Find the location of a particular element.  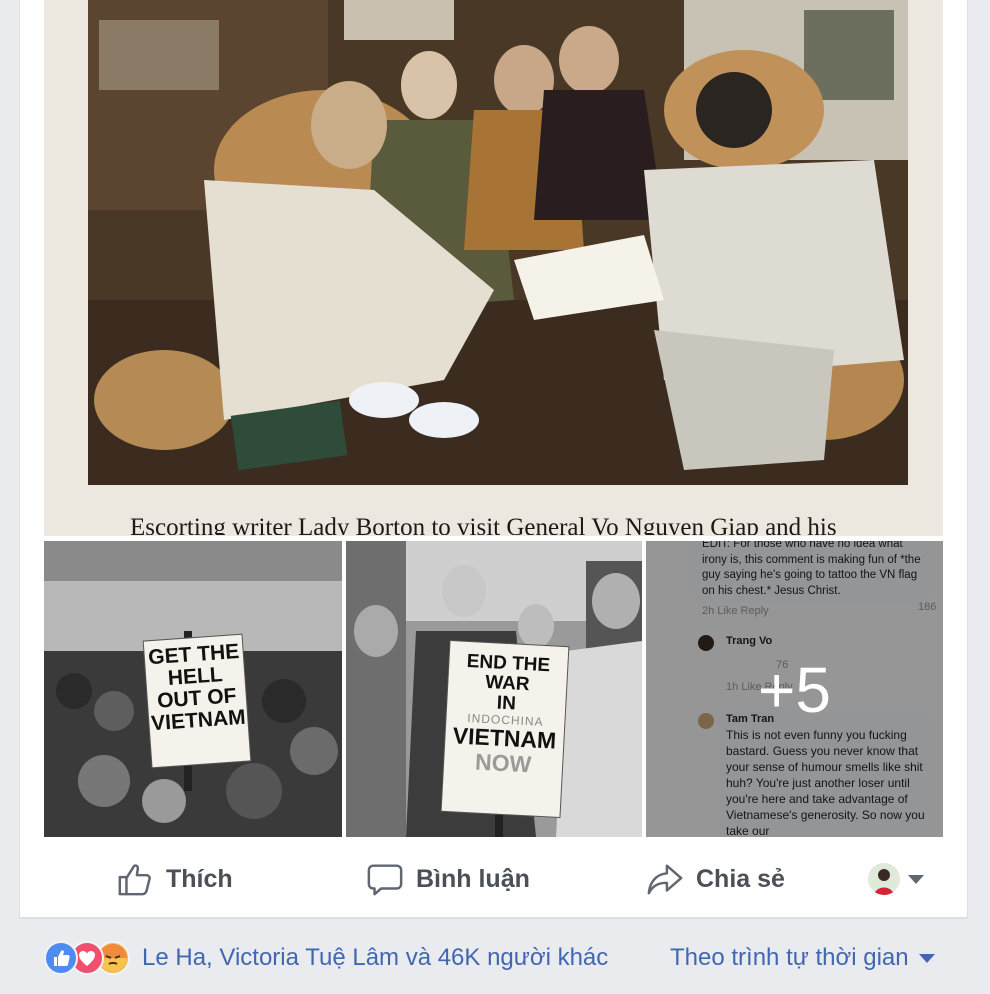

post-as-selector is located at coordinates (901, 879).